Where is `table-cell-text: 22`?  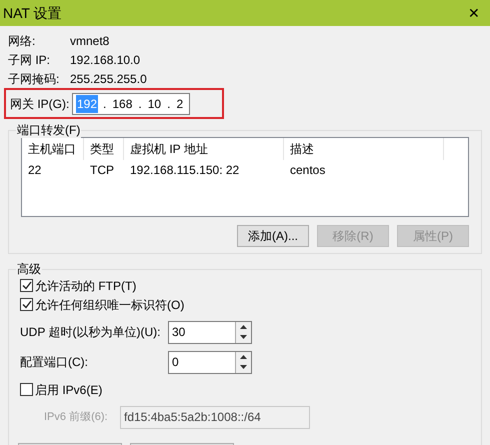 table-cell-text: 22 is located at coordinates (34, 170).